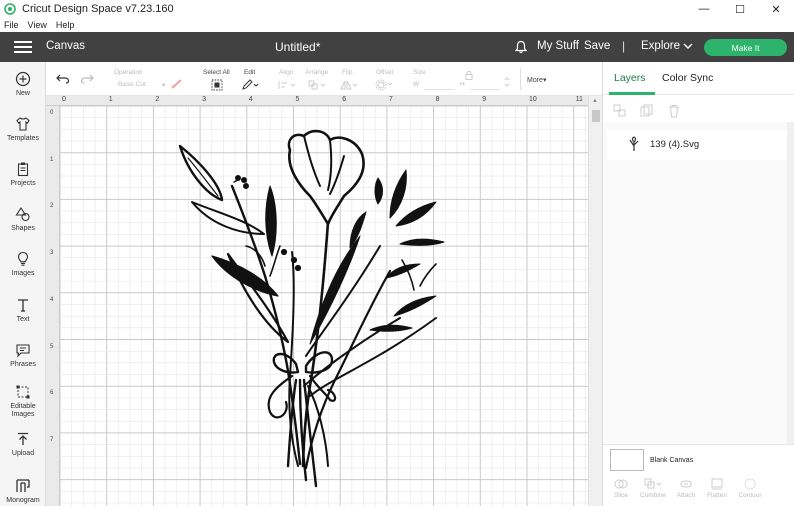  What do you see at coordinates (686, 488) in the screenshot?
I see `attach-button: Attach` at bounding box center [686, 488].